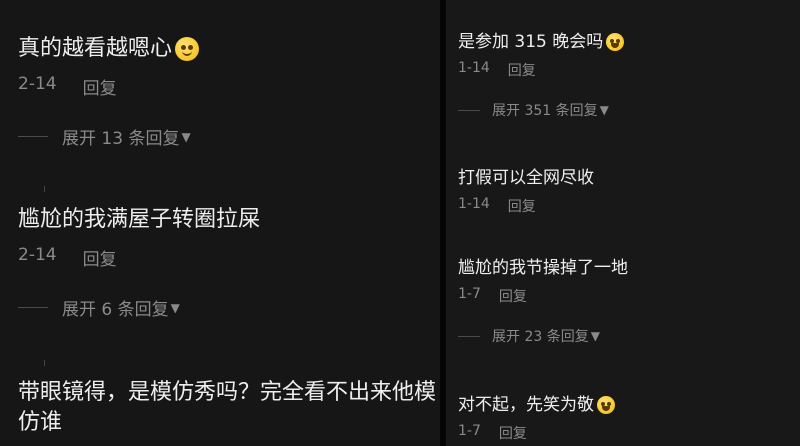  I want to click on smile-face-icon, so click(187, 49).